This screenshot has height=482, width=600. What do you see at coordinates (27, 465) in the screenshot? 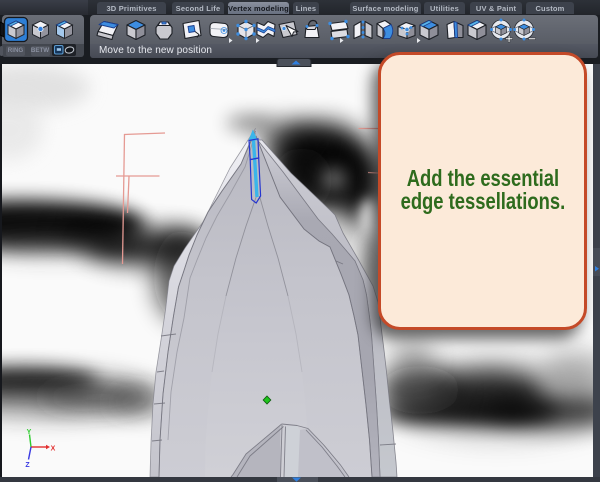
I see `svg-text: Z` at bounding box center [27, 465].